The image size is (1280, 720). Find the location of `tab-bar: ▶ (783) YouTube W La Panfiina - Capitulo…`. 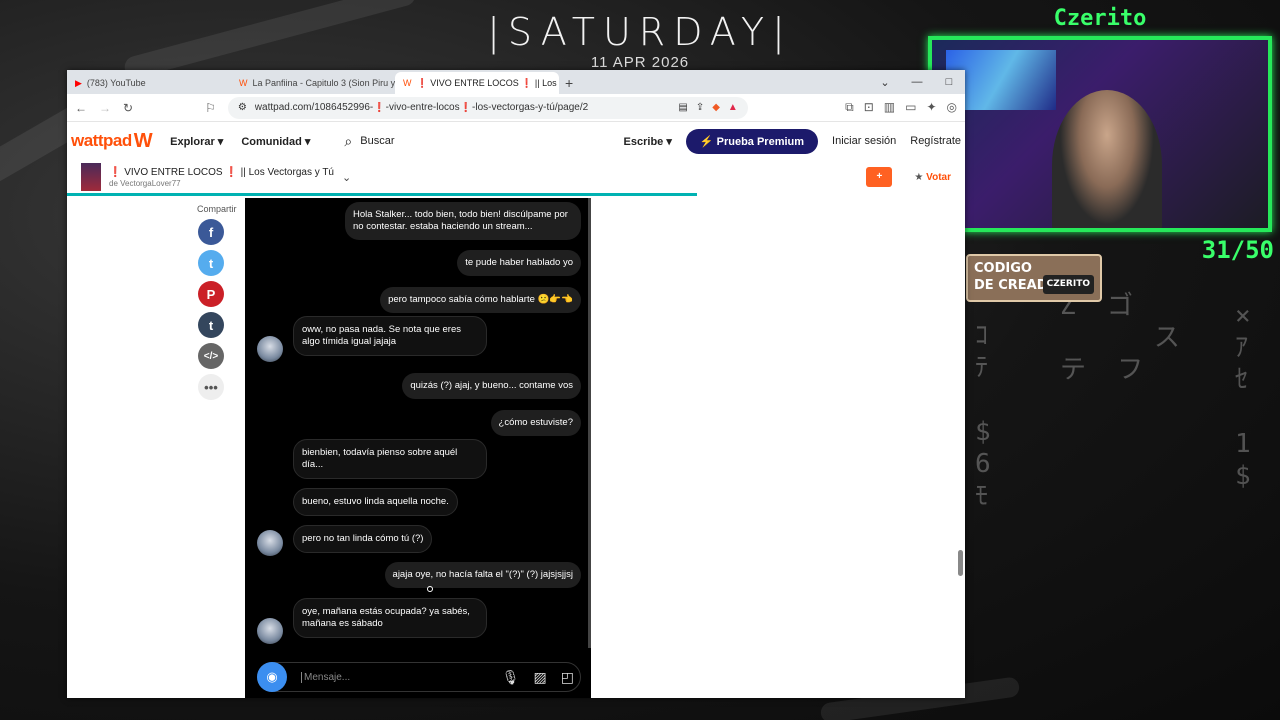

tab-bar: ▶ (783) YouTube W La Panfiina - Capitulo… is located at coordinates (516, 82).